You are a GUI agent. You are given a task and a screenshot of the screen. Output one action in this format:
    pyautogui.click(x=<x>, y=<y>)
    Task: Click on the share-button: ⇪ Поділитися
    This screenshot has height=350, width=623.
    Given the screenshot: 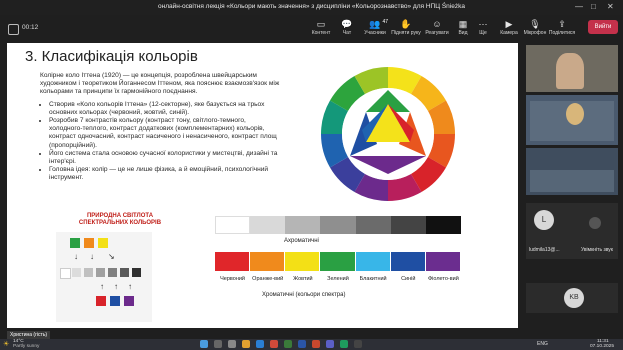 What is the action you would take?
    pyautogui.click(x=562, y=27)
    